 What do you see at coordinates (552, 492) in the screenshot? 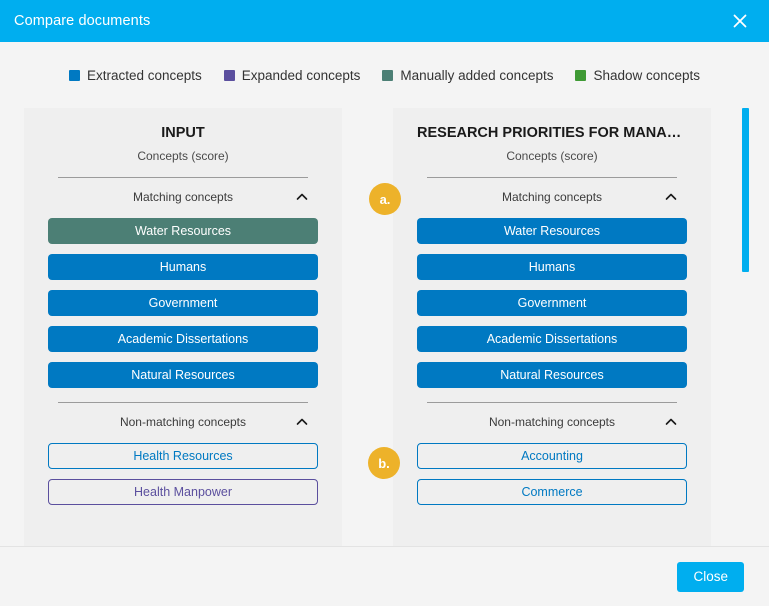
I see `concept-chip: Commerce` at bounding box center [552, 492].